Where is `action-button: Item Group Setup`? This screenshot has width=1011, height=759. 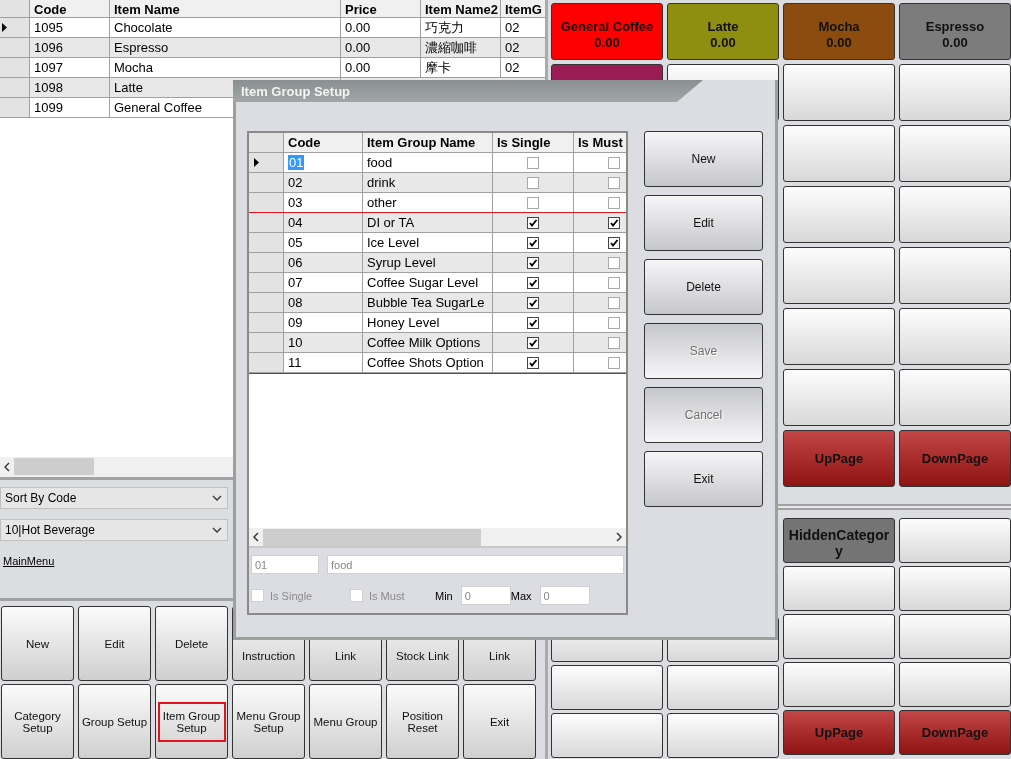 action-button: Item Group Setup is located at coordinates (191, 721).